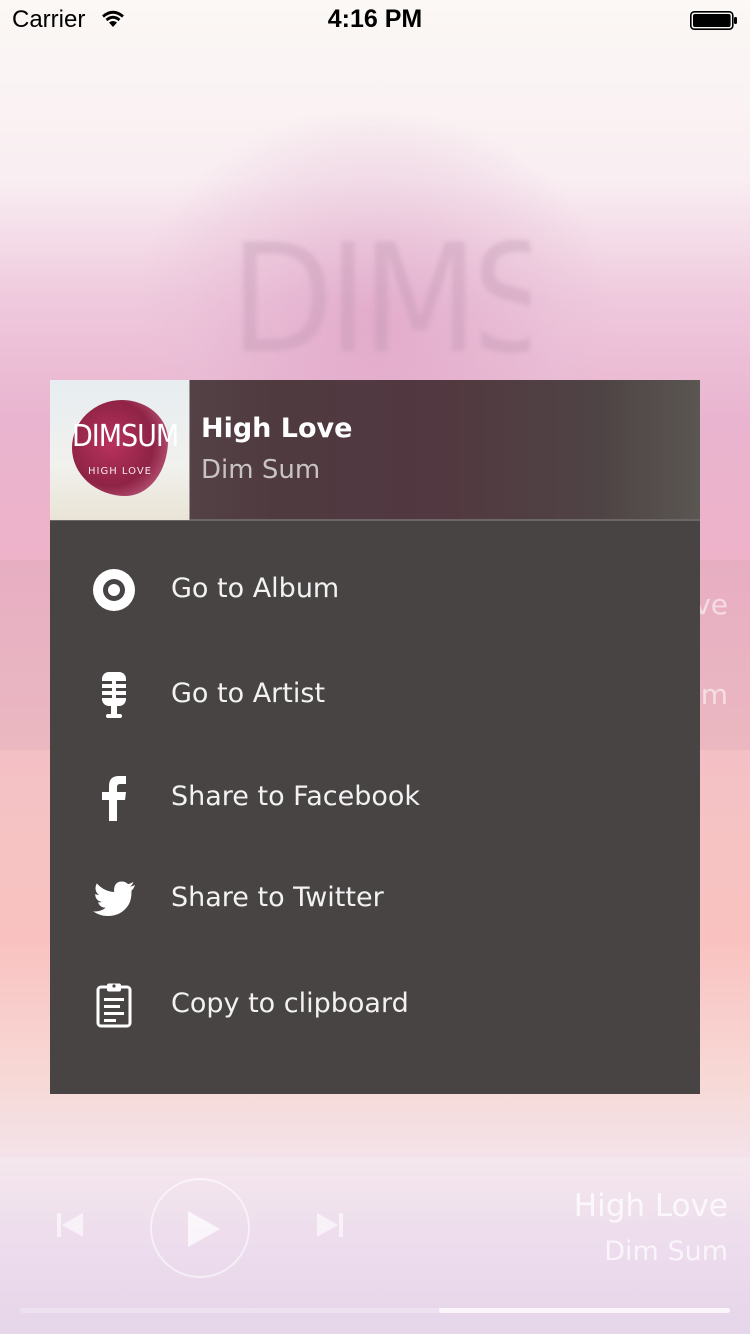  What do you see at coordinates (584, 1310) in the screenshot?
I see `progress-fill` at bounding box center [584, 1310].